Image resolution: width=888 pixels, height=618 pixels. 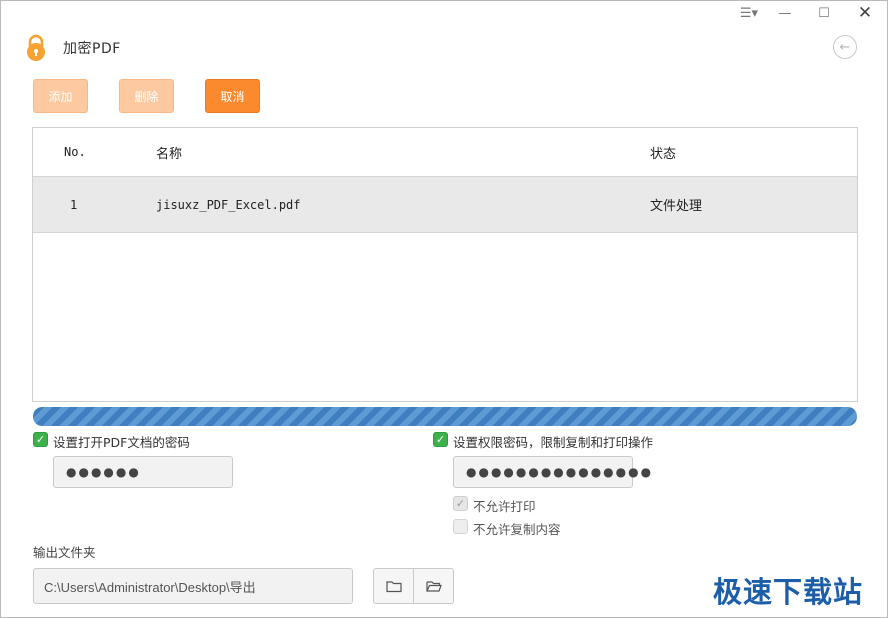 What do you see at coordinates (232, 96) in the screenshot?
I see `cancel-button: 取消` at bounding box center [232, 96].